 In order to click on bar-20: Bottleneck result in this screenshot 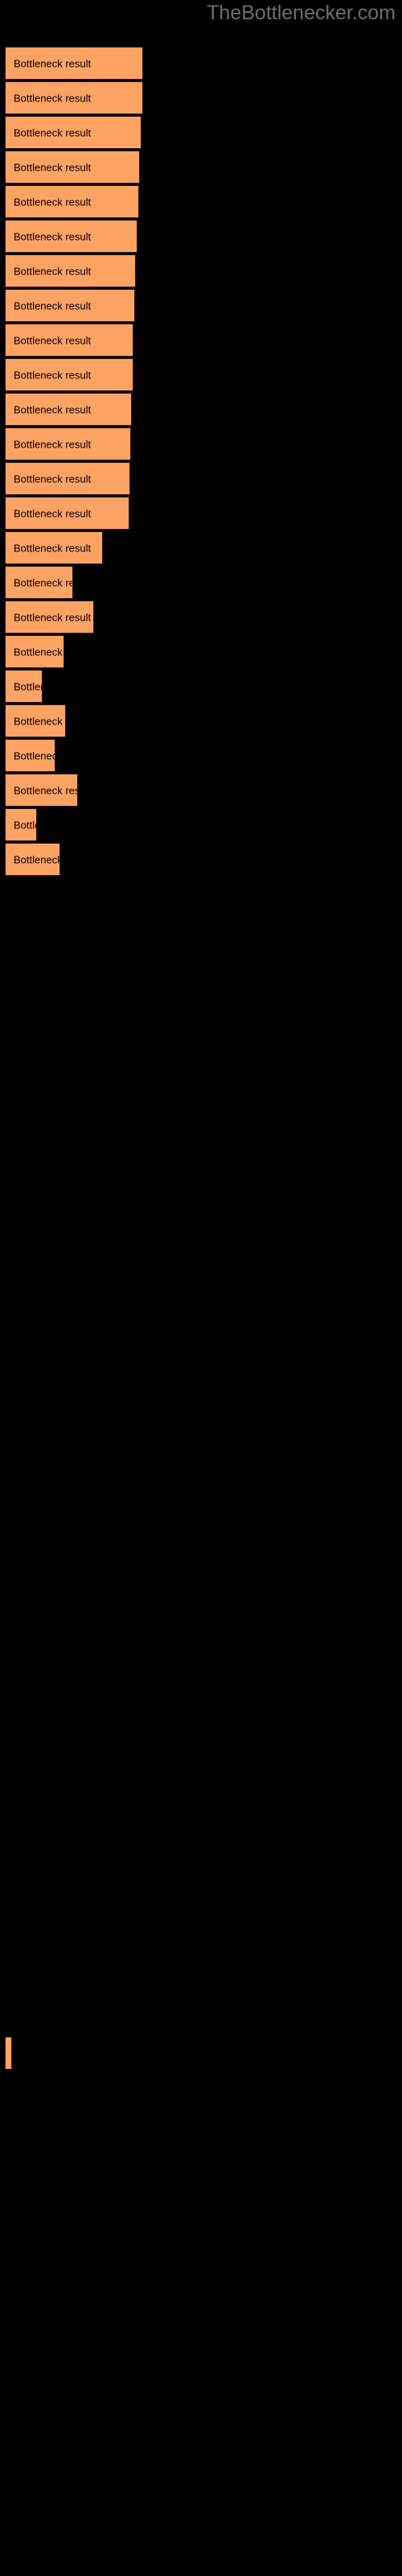, I will do `click(35, 720)`.